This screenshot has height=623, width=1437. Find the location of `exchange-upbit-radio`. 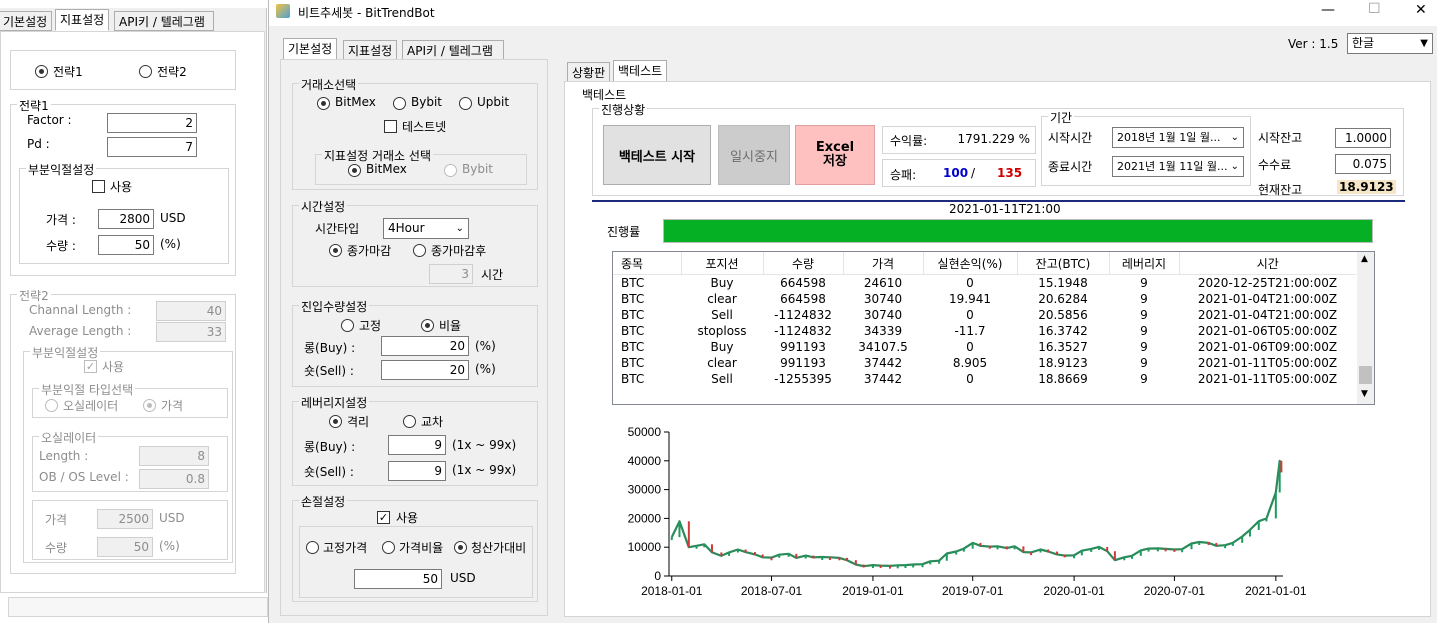

exchange-upbit-radio is located at coordinates (465, 103).